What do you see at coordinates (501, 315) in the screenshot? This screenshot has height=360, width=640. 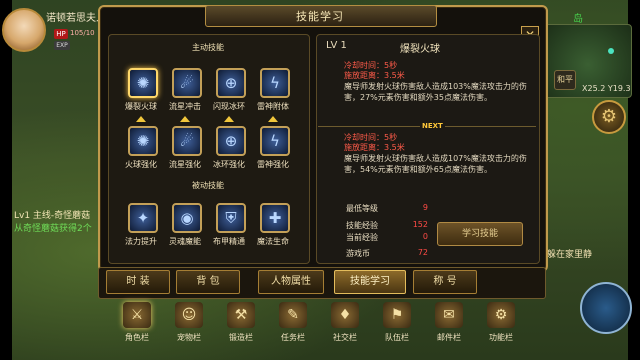 I see `function-icon: ⚙` at bounding box center [501, 315].